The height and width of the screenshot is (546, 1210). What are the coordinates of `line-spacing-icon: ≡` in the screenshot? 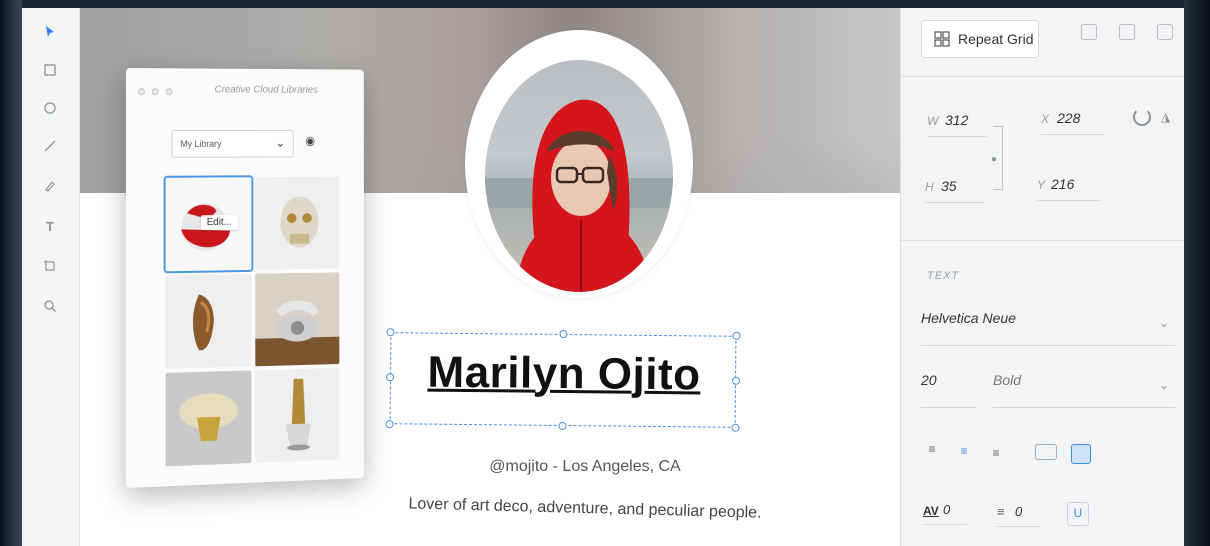 It's located at (1001, 511).